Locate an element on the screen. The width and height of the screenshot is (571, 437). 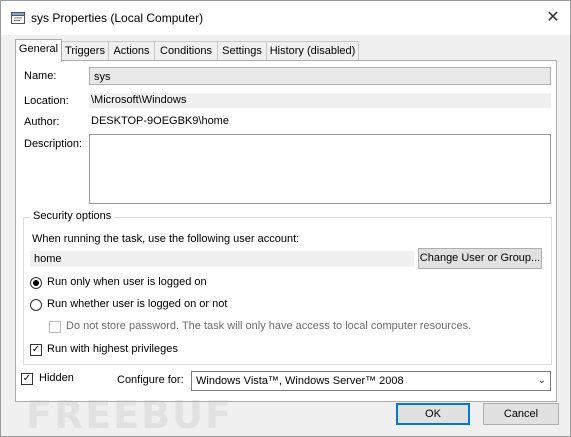
tab-conditions: Conditions is located at coordinates (186, 51).